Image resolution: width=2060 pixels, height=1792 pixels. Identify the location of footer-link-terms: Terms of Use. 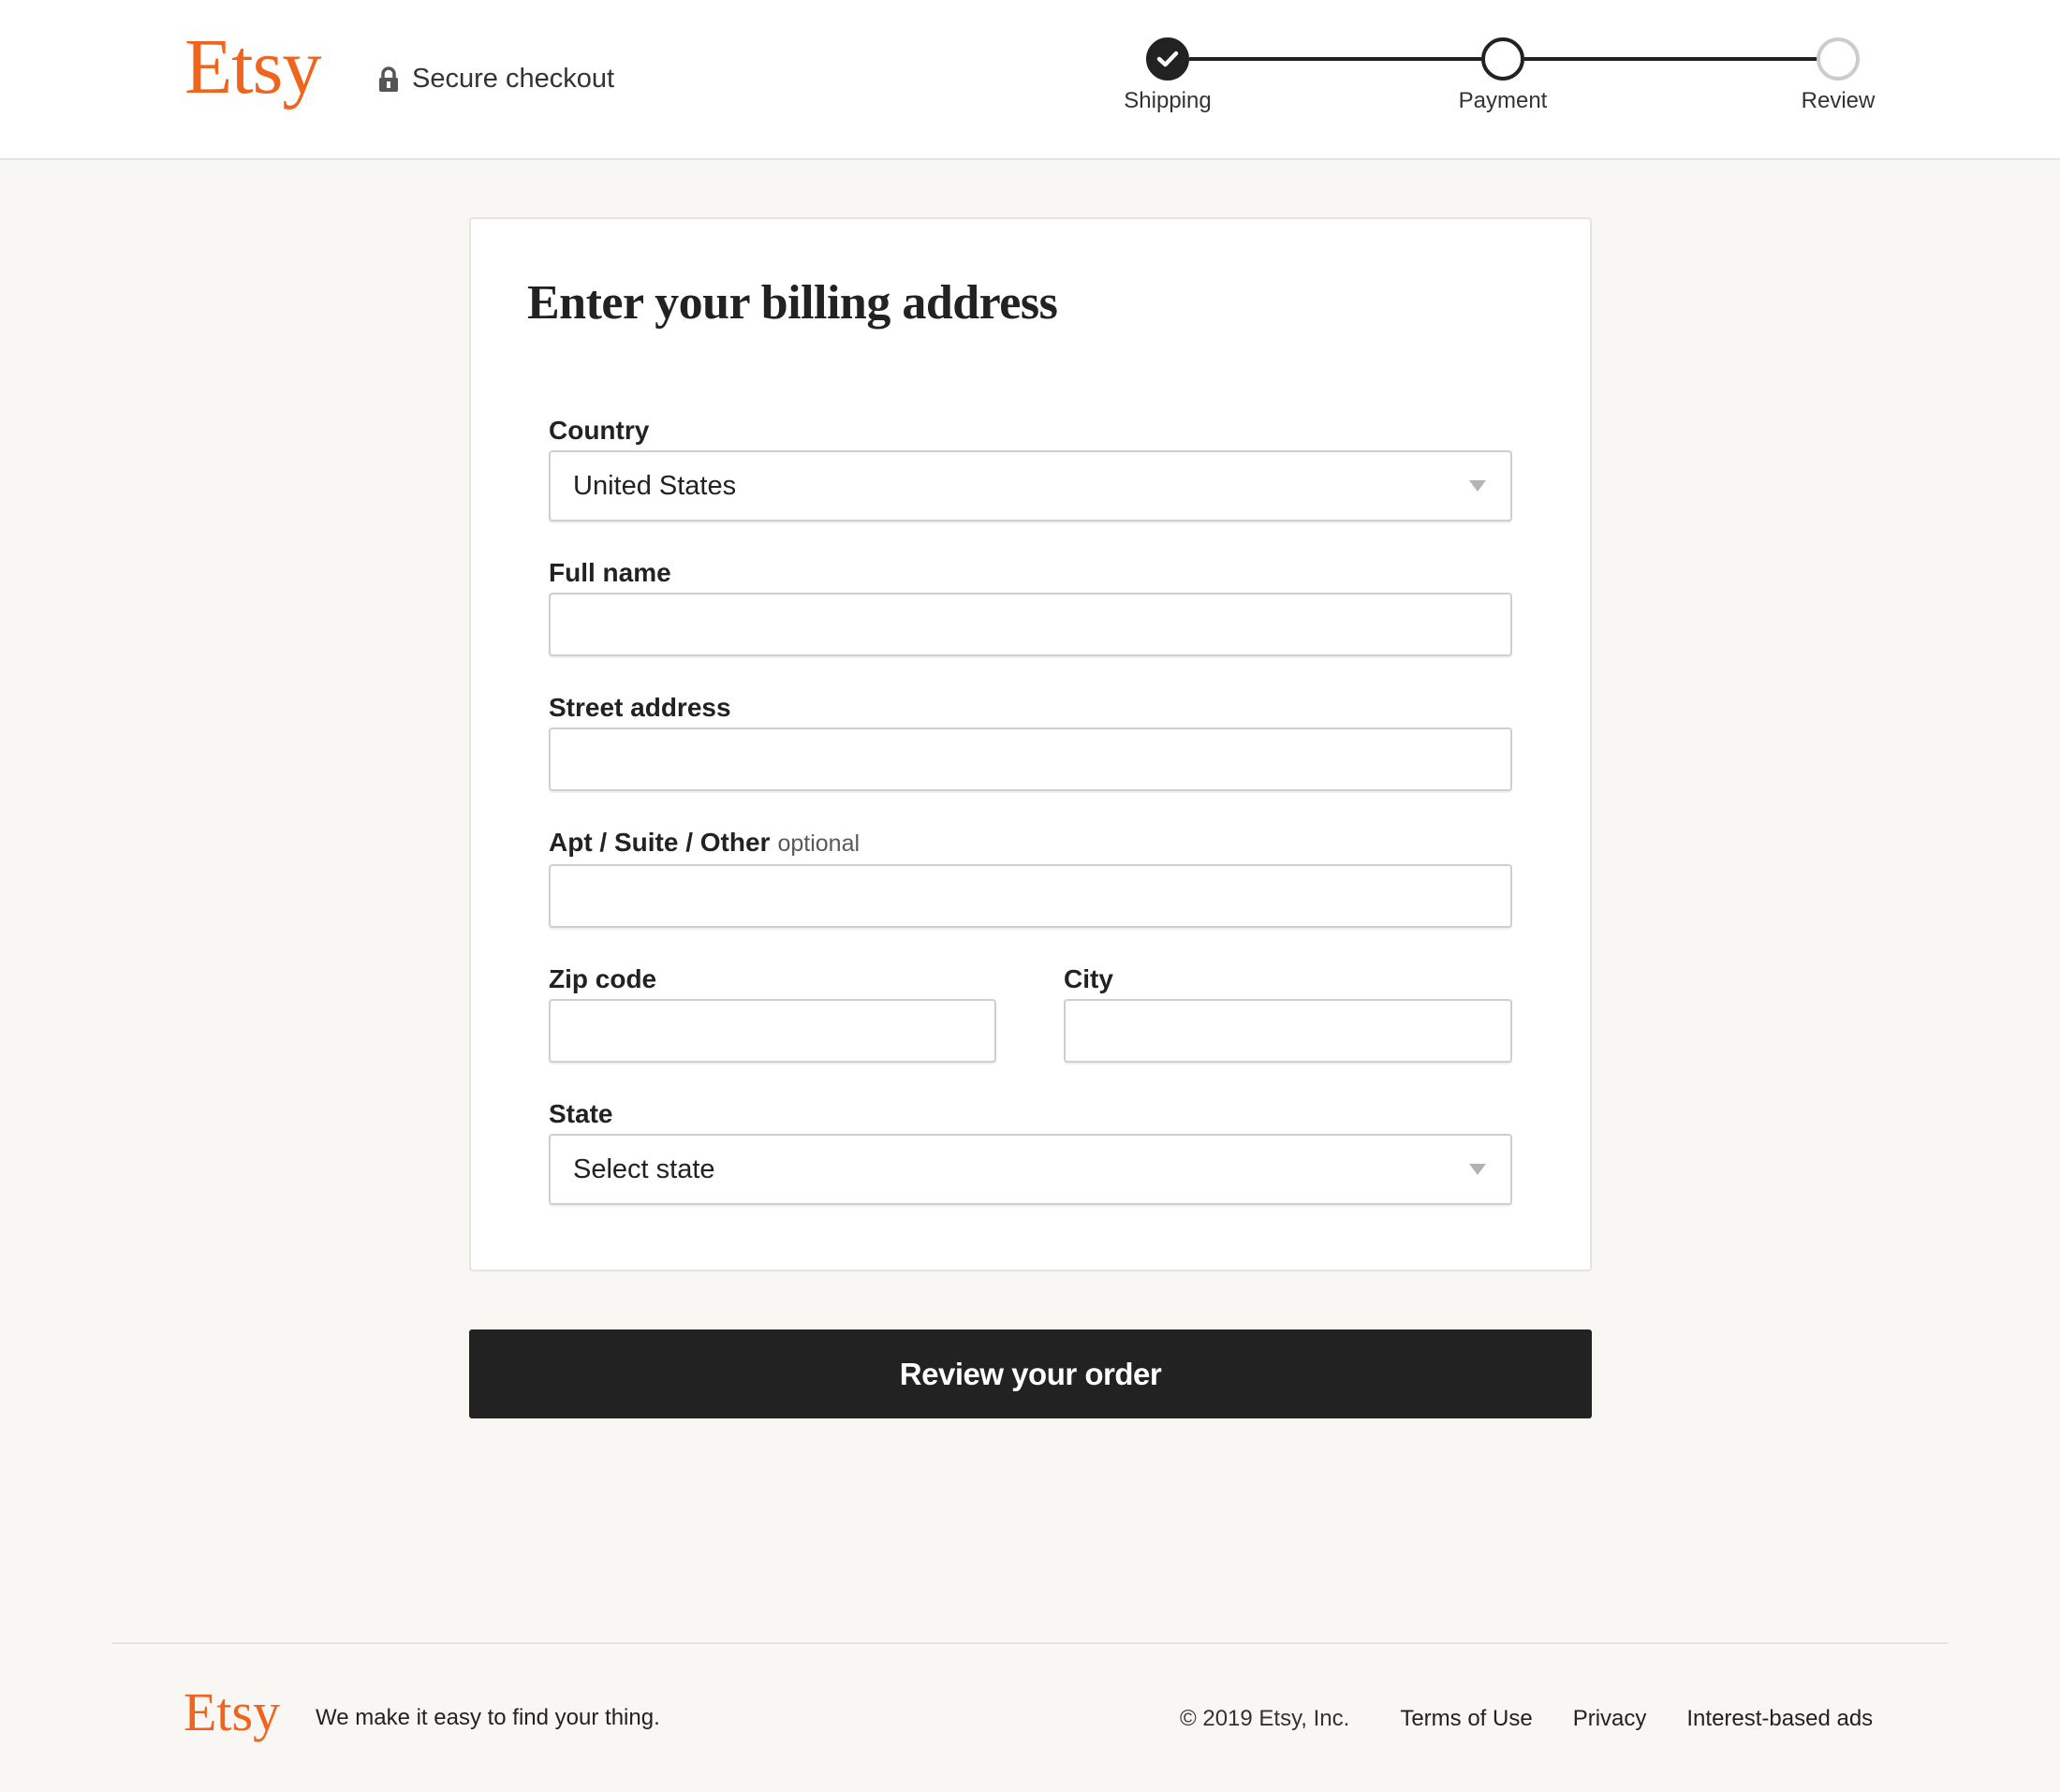
(1466, 1719).